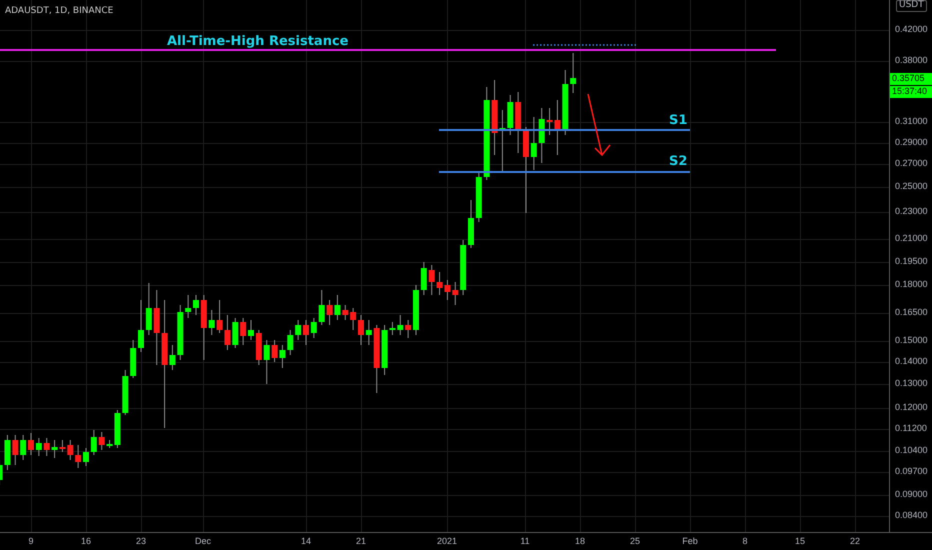 This screenshot has height=550, width=932. Describe the element at coordinates (911, 186) in the screenshot. I see `price-label: 0.25000` at that location.